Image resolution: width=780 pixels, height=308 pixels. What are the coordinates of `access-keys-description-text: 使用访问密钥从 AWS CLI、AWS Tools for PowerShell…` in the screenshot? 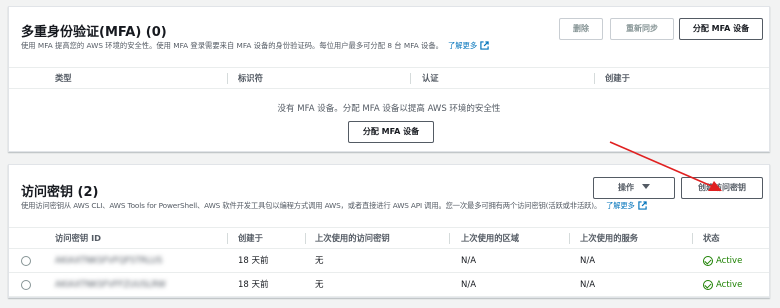 It's located at (311, 205).